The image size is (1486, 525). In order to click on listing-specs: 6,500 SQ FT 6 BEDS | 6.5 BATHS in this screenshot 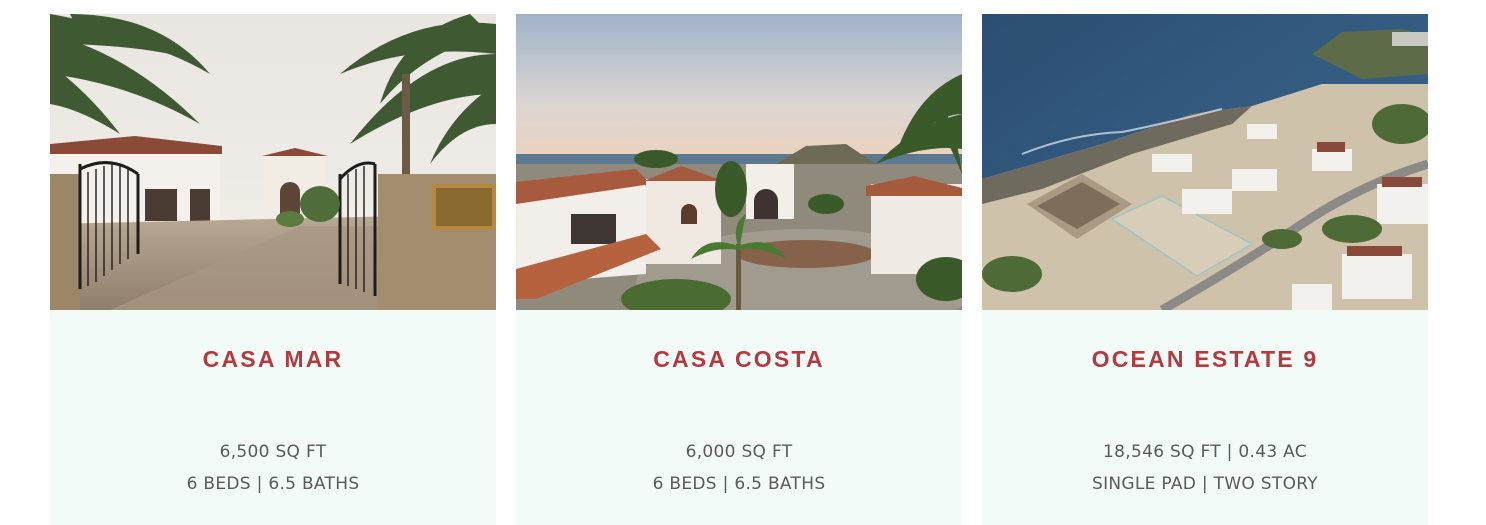, I will do `click(273, 468)`.